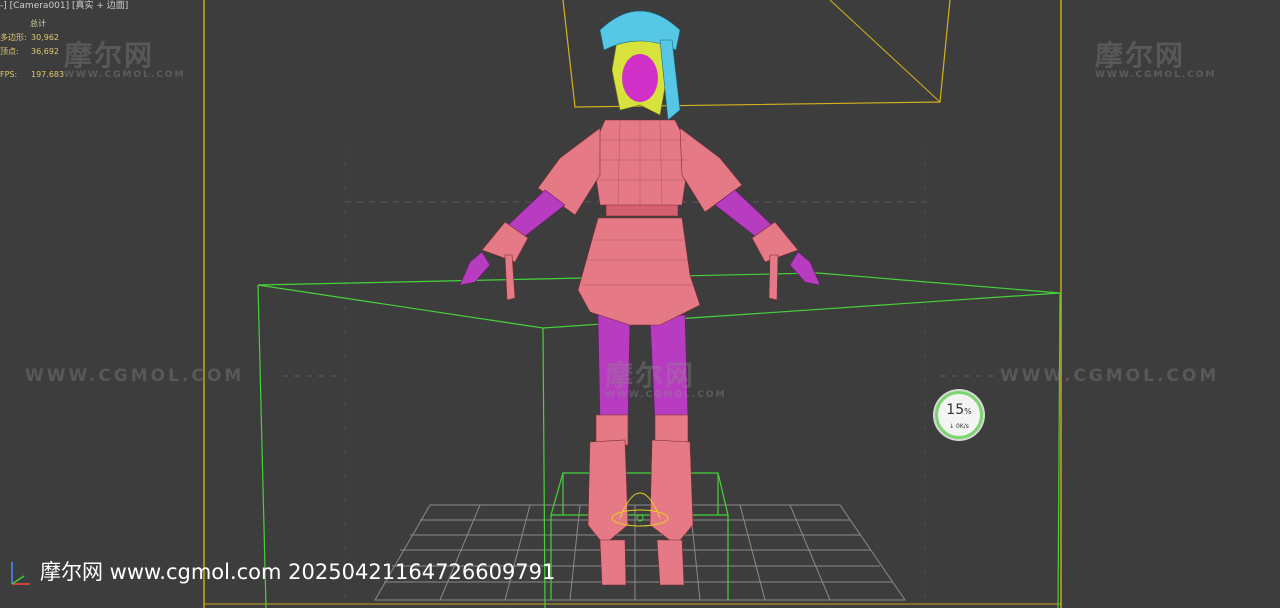 The height and width of the screenshot is (608, 1280). I want to click on network-percent: 15%, so click(959, 410).